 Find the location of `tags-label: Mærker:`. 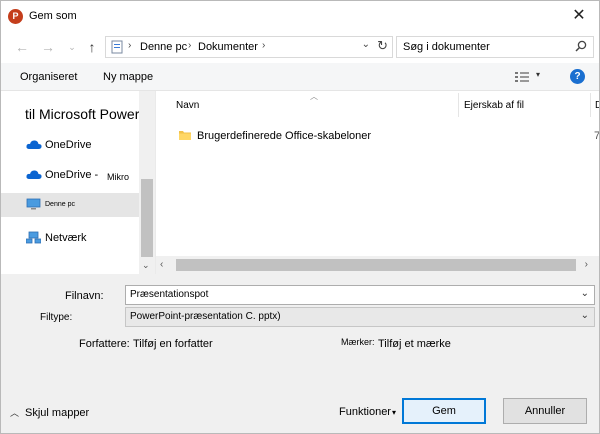

tags-label: Mærker: is located at coordinates (358, 342).